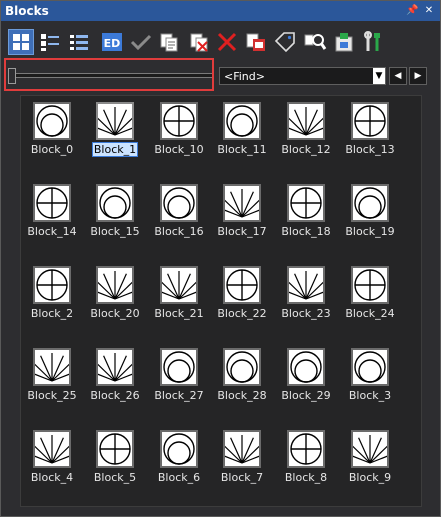 The width and height of the screenshot is (441, 517). I want to click on previous-result-button: ◀, so click(398, 76).